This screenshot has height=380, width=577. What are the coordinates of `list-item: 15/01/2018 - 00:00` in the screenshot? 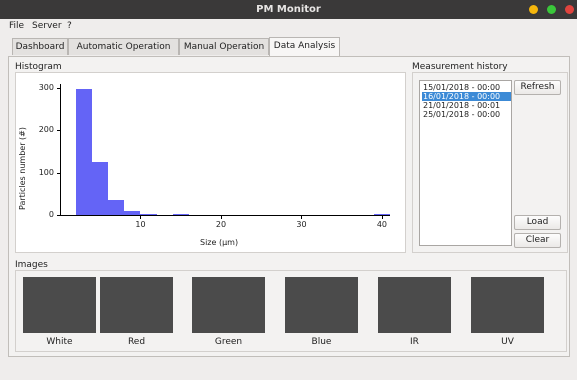 It's located at (466, 87).